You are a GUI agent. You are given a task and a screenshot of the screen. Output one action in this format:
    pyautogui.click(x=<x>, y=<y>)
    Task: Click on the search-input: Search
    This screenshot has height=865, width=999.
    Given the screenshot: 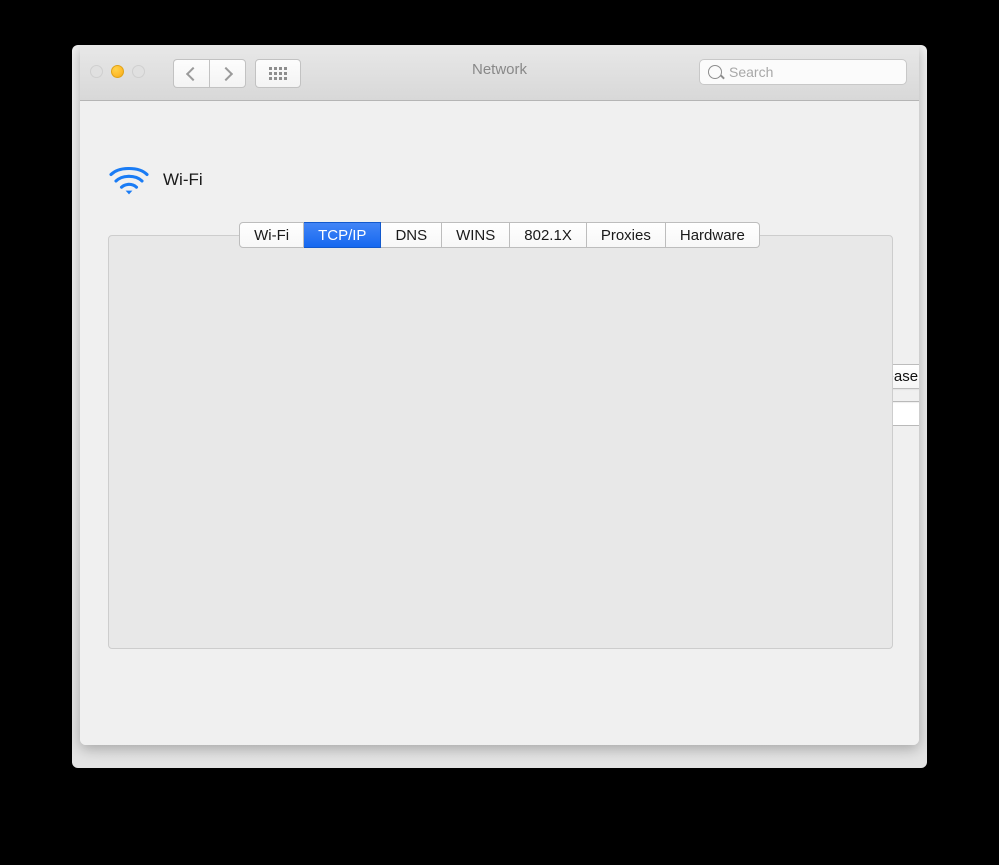 What is the action you would take?
    pyautogui.click(x=803, y=72)
    